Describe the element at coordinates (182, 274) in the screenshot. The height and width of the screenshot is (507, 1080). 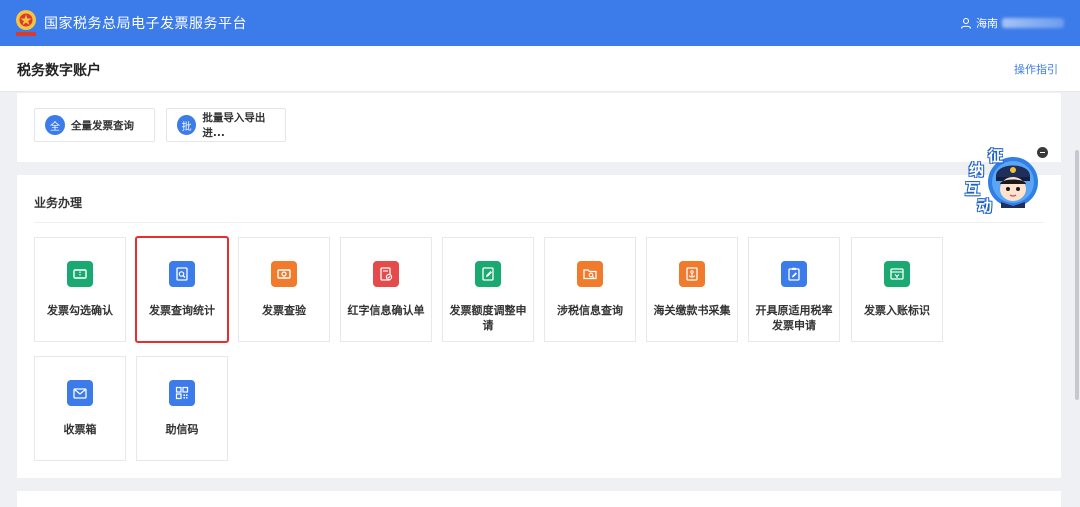
I see `document-search-icon` at that location.